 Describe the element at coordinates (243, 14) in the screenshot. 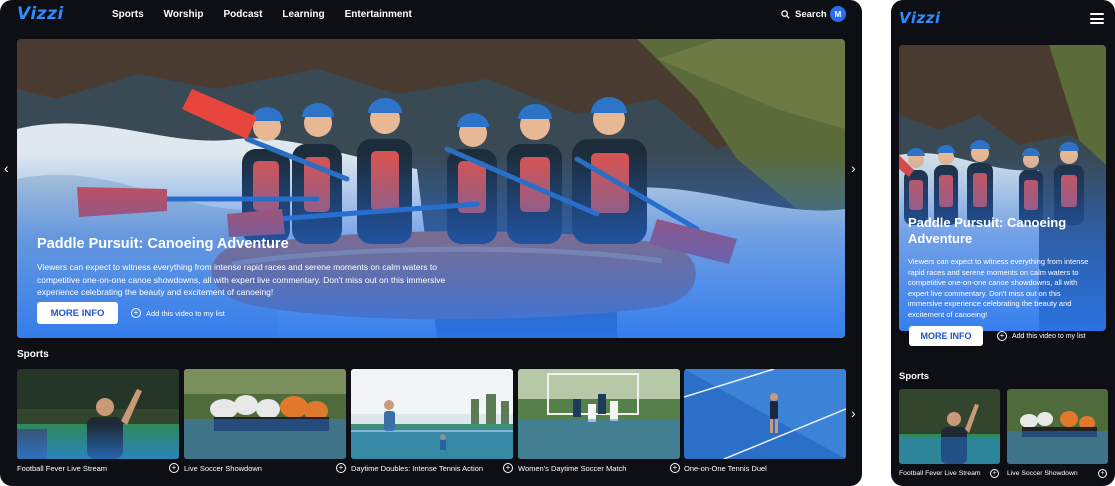

I see `nav-item-podcast: Podcast` at that location.